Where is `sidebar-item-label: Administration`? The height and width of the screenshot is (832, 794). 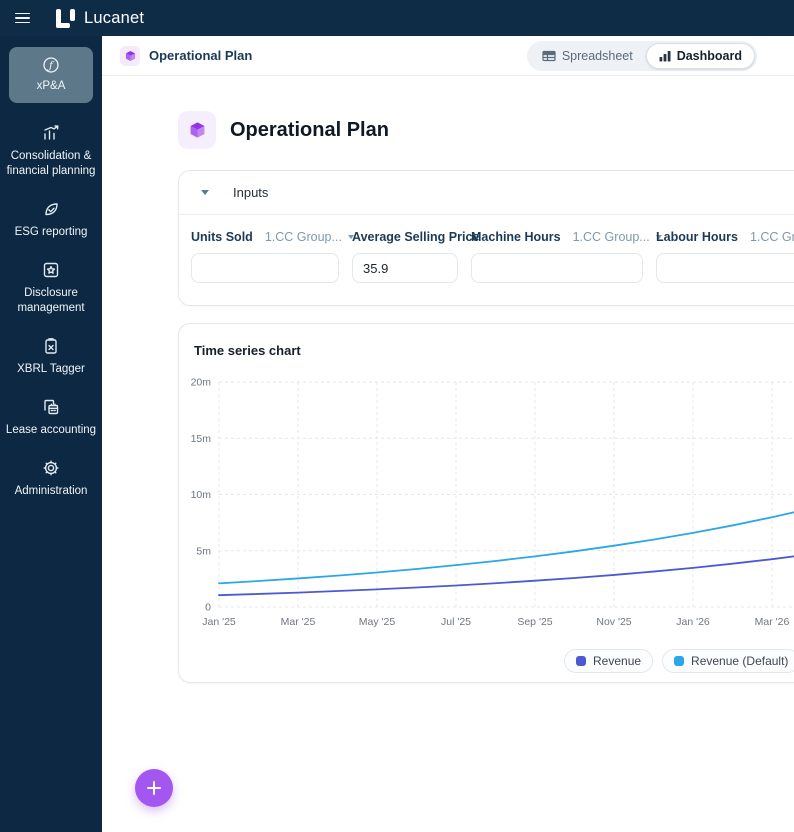 sidebar-item-label: Administration is located at coordinates (51, 490).